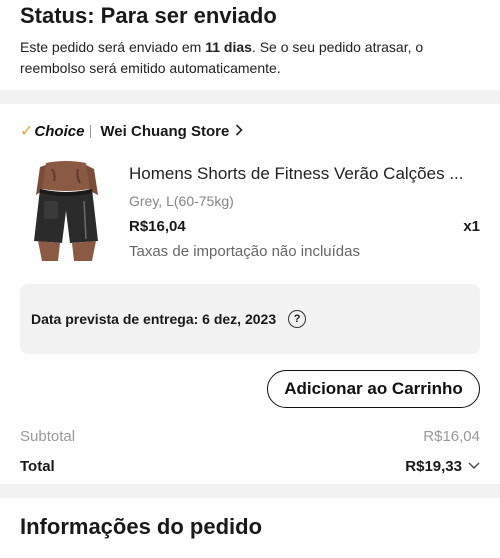 Image resolution: width=500 pixels, height=558 pixels. I want to click on chevron-right-icon, so click(239, 131).